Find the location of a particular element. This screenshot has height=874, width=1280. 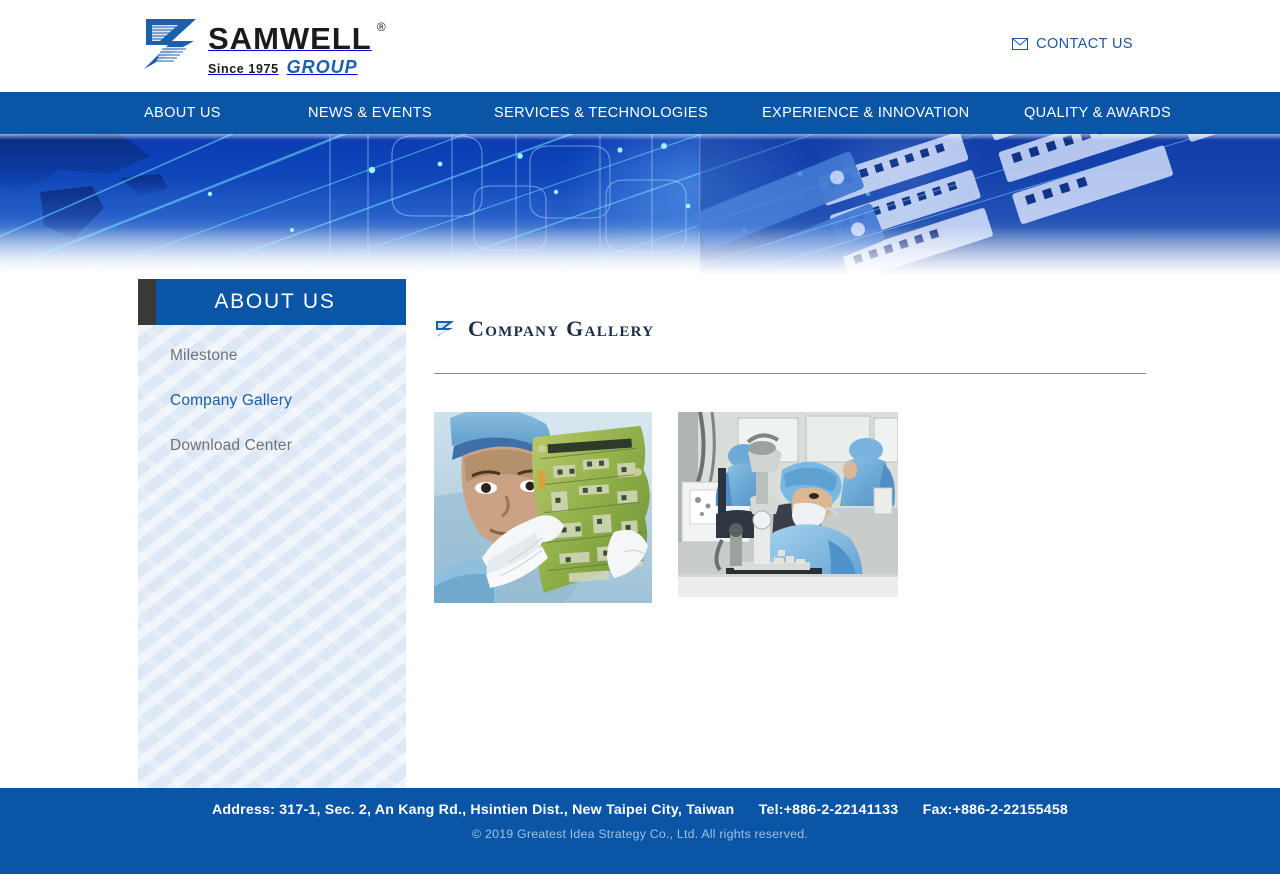

nav-item-quality-awards: QUALITY & AWARDS is located at coordinates (1097, 113).